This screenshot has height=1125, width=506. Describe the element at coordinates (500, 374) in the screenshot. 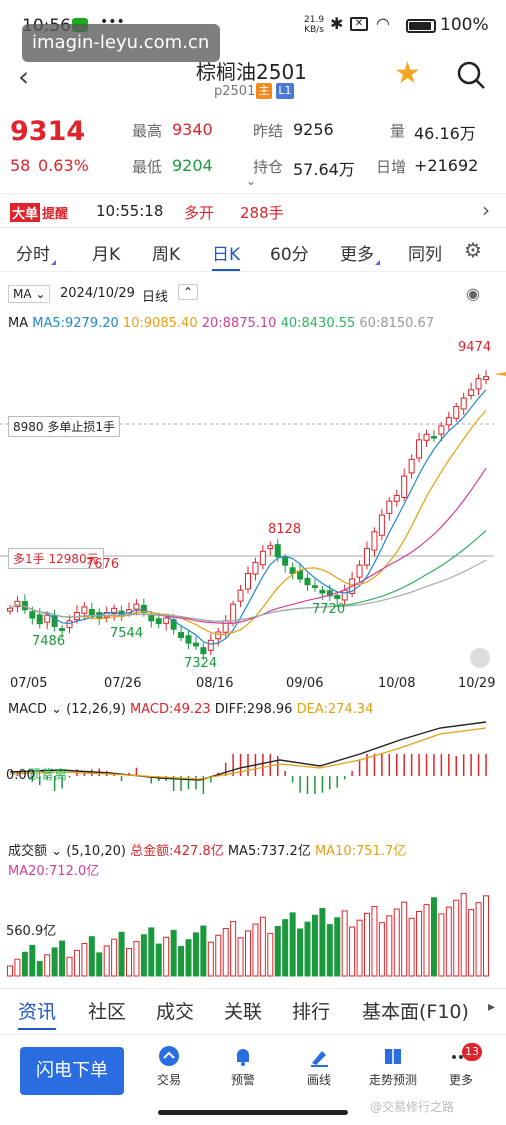

I see `price-marker` at that location.